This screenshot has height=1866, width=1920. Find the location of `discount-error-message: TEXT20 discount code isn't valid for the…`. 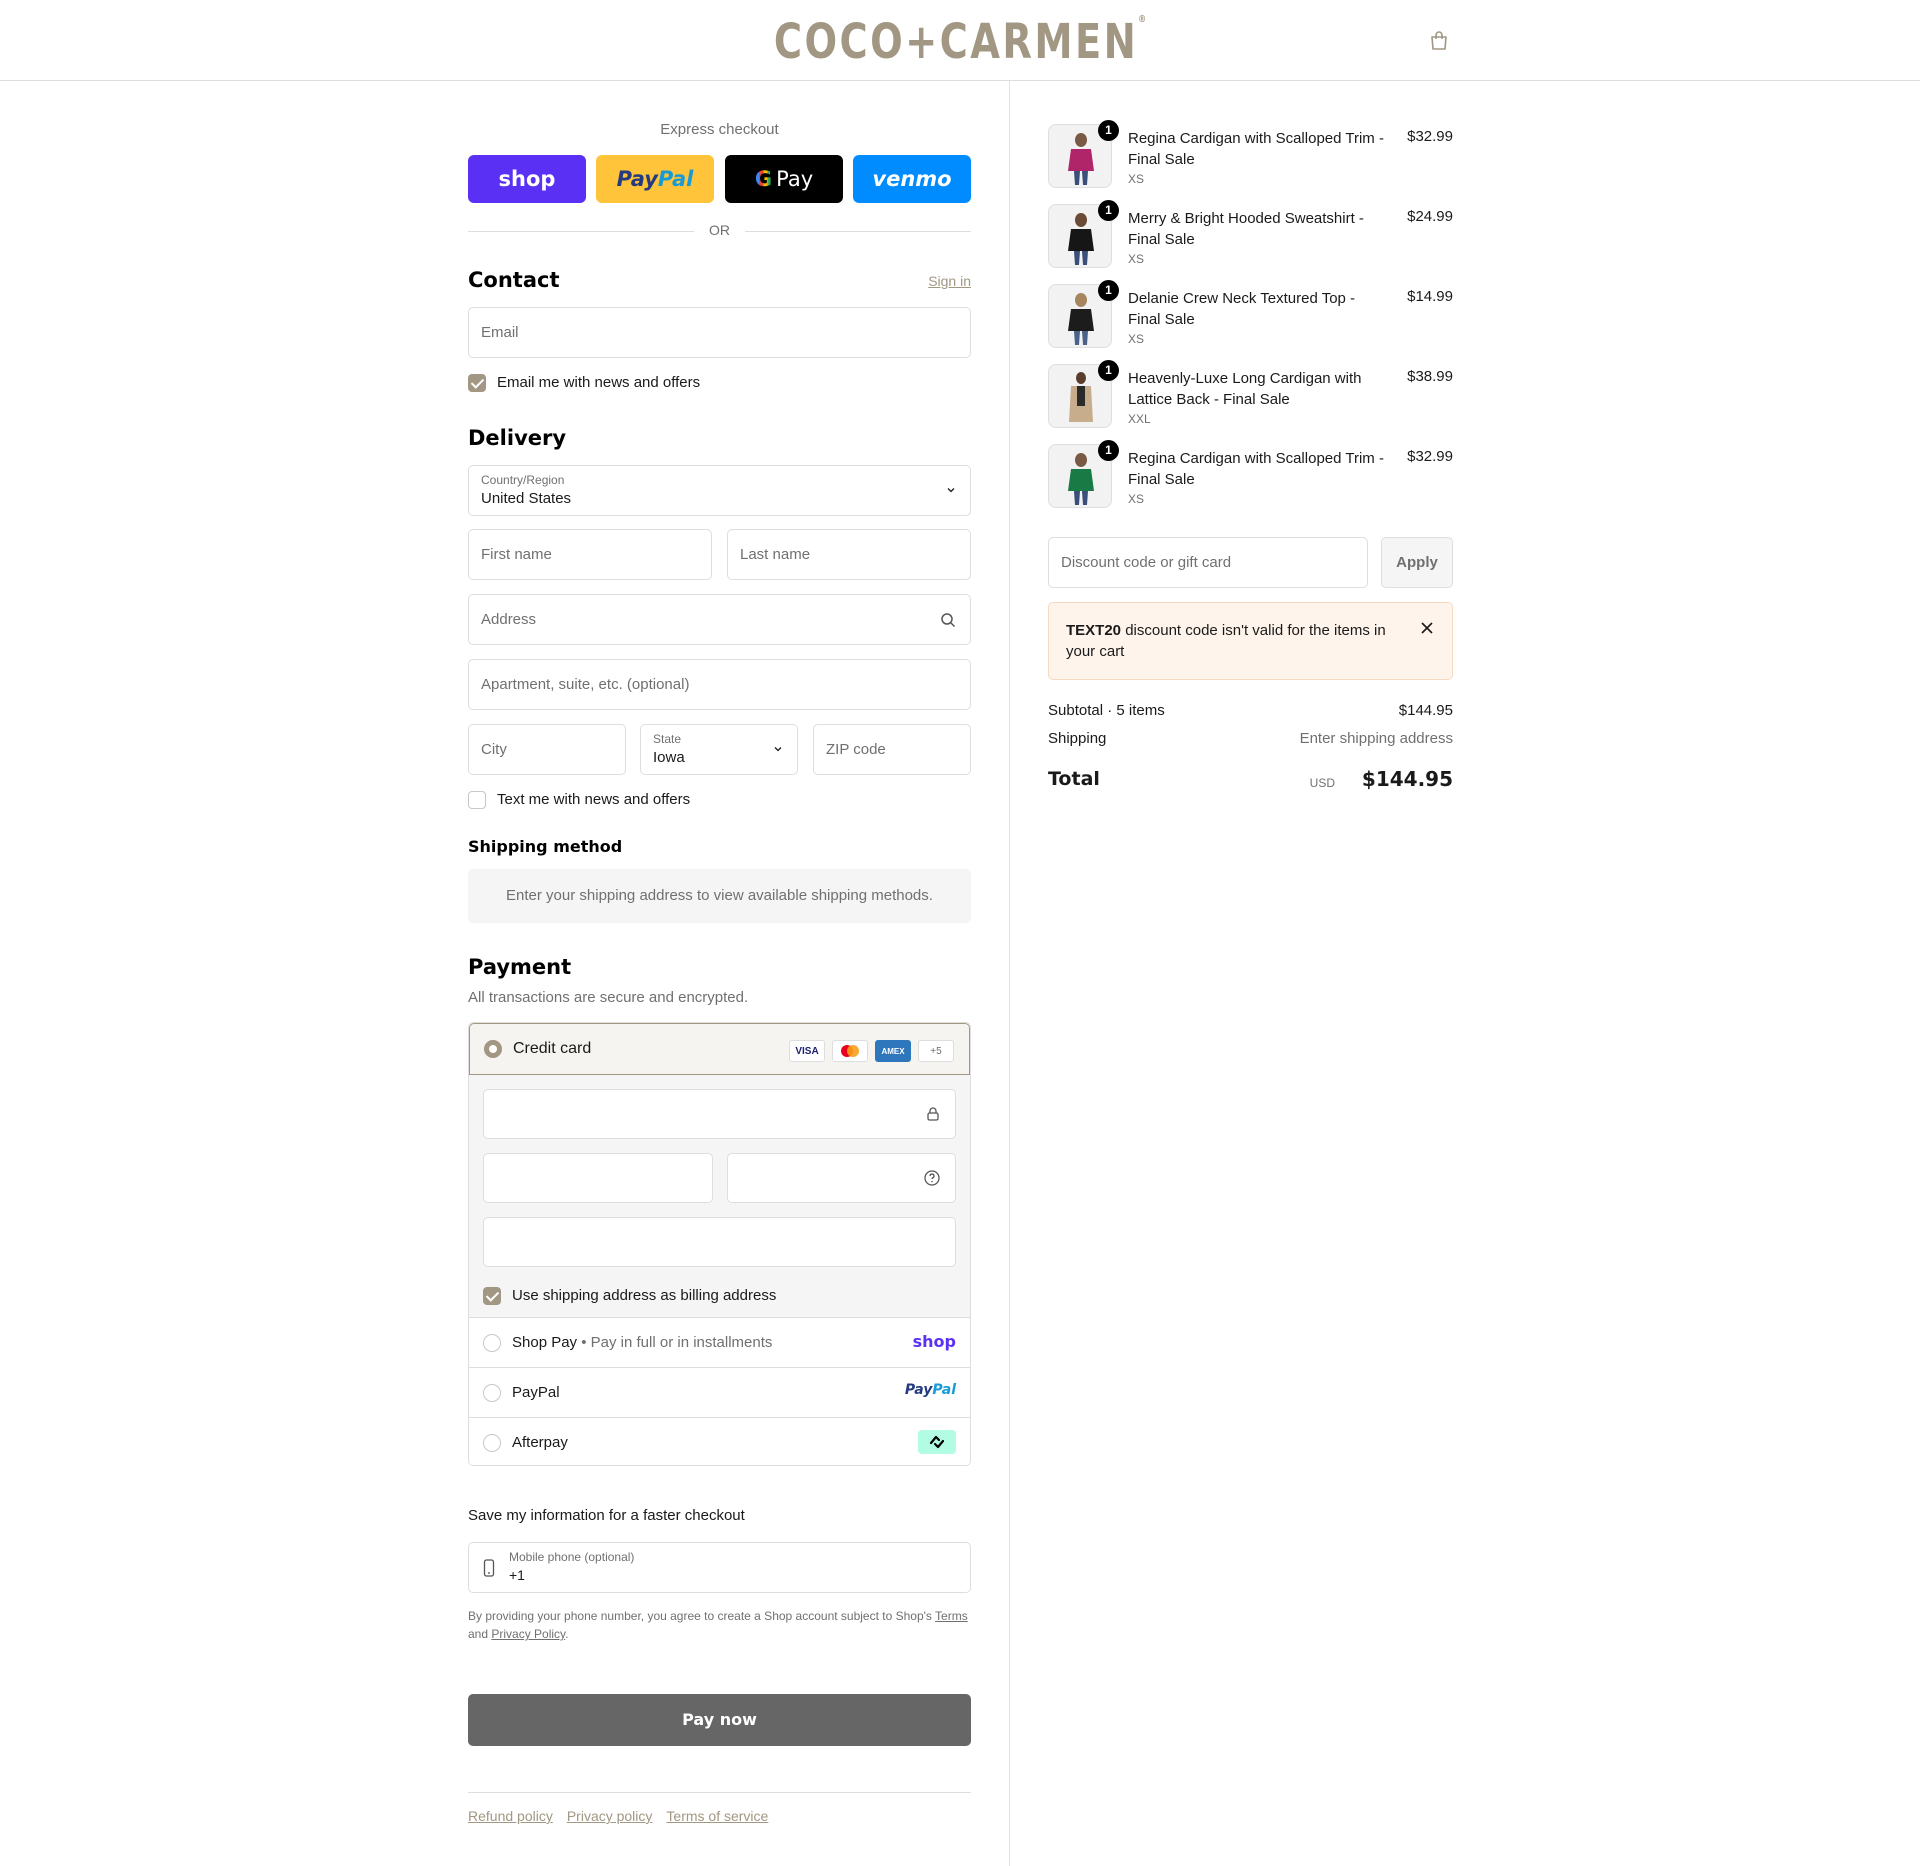

discount-error-message: TEXT20 discount code isn't valid for the… is located at coordinates (1226, 641).